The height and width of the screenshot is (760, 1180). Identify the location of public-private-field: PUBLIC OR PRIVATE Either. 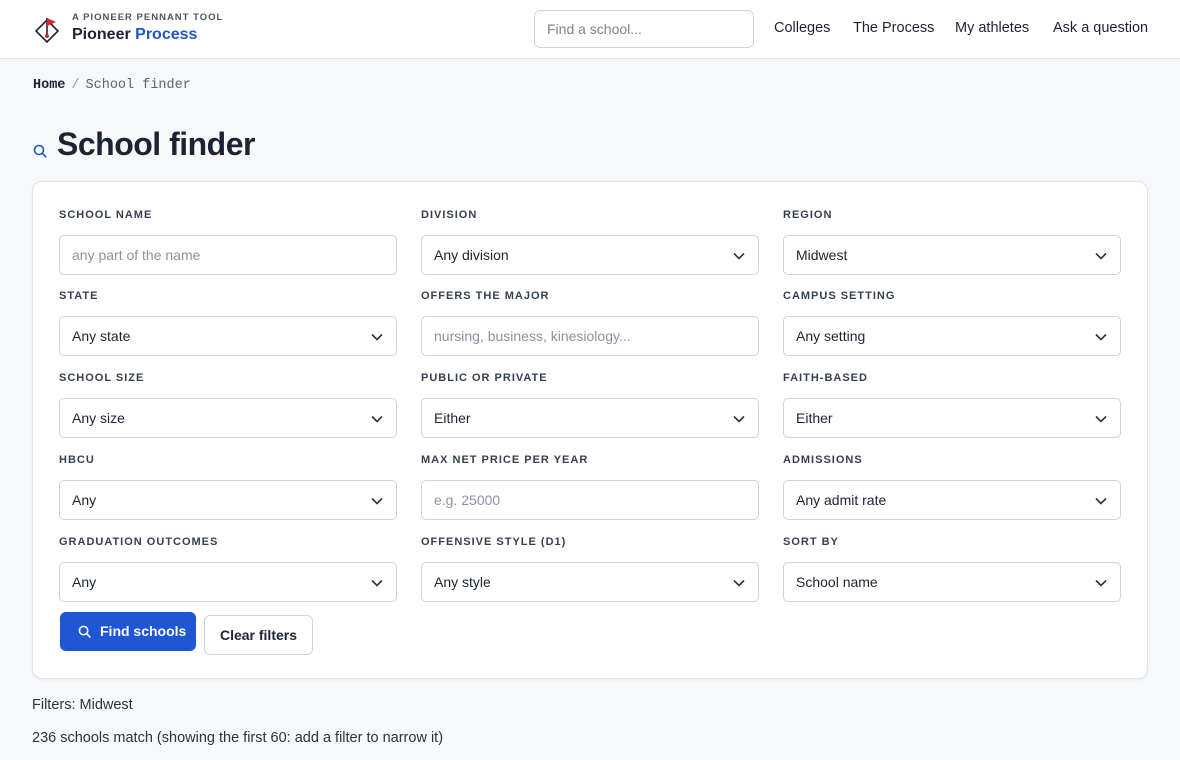
(590, 405).